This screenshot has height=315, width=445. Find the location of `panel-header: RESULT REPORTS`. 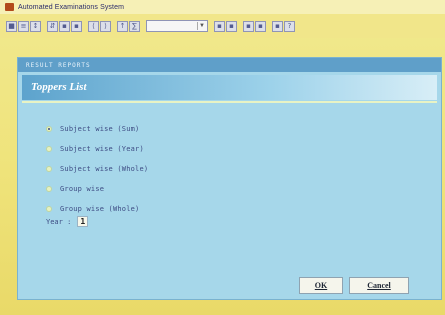

panel-header: RESULT REPORTS is located at coordinates (229, 65).